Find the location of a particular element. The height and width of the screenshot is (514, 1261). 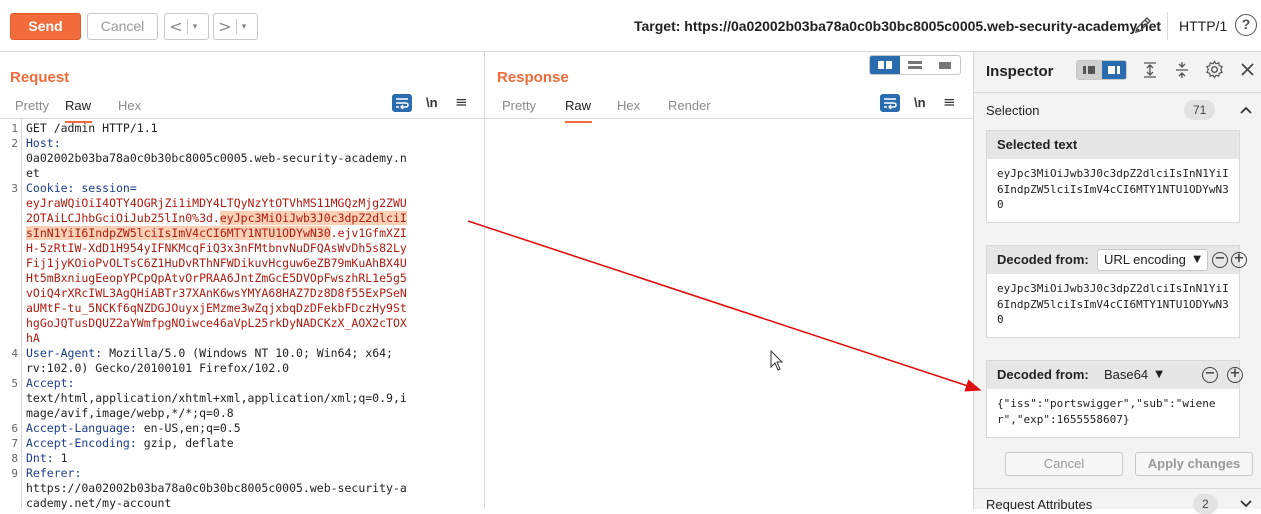

divider is located at coordinates (1117, 92).